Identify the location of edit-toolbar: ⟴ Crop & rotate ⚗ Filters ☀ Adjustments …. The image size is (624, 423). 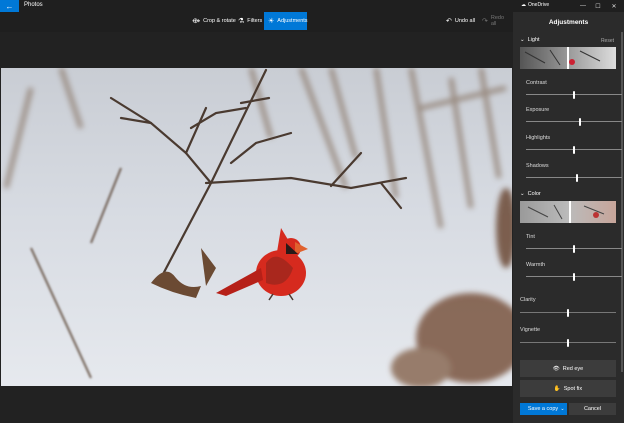
(256, 22).